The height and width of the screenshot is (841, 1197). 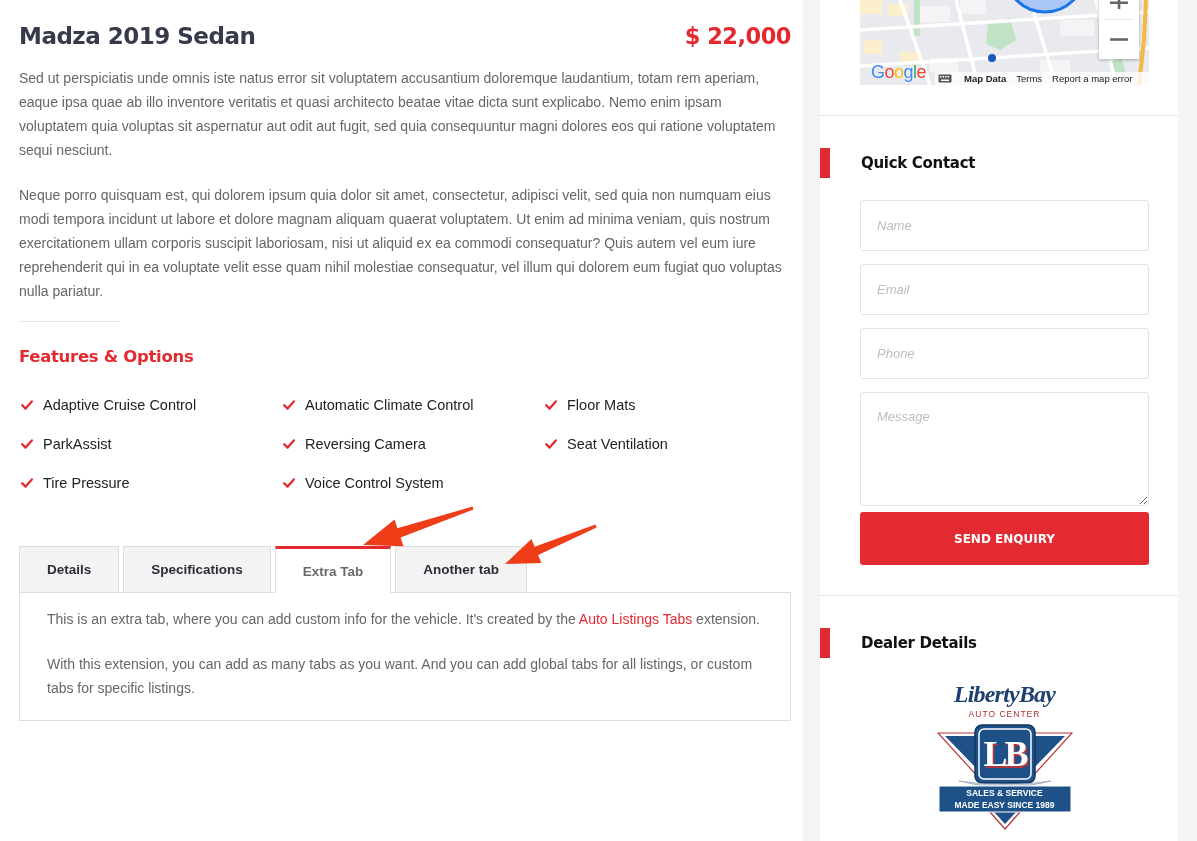 I want to click on feature-label: Reversing Camera, so click(x=365, y=443).